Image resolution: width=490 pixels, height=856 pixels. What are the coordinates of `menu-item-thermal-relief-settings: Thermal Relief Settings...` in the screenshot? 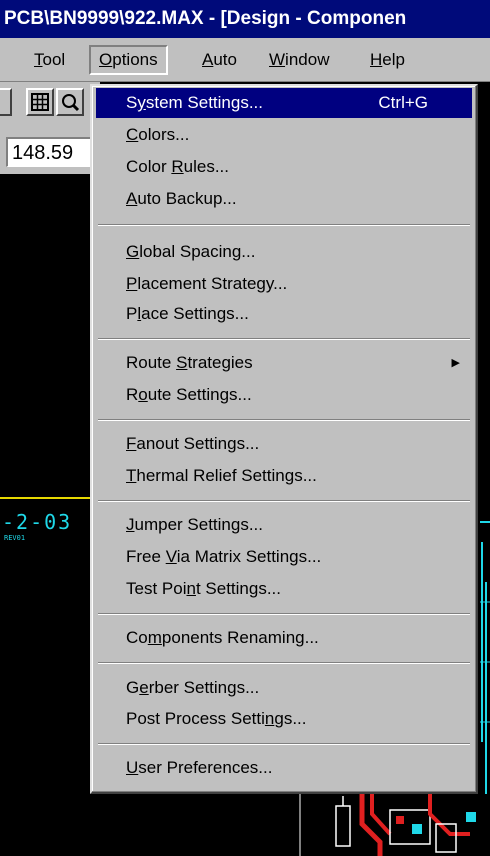 It's located at (284, 476).